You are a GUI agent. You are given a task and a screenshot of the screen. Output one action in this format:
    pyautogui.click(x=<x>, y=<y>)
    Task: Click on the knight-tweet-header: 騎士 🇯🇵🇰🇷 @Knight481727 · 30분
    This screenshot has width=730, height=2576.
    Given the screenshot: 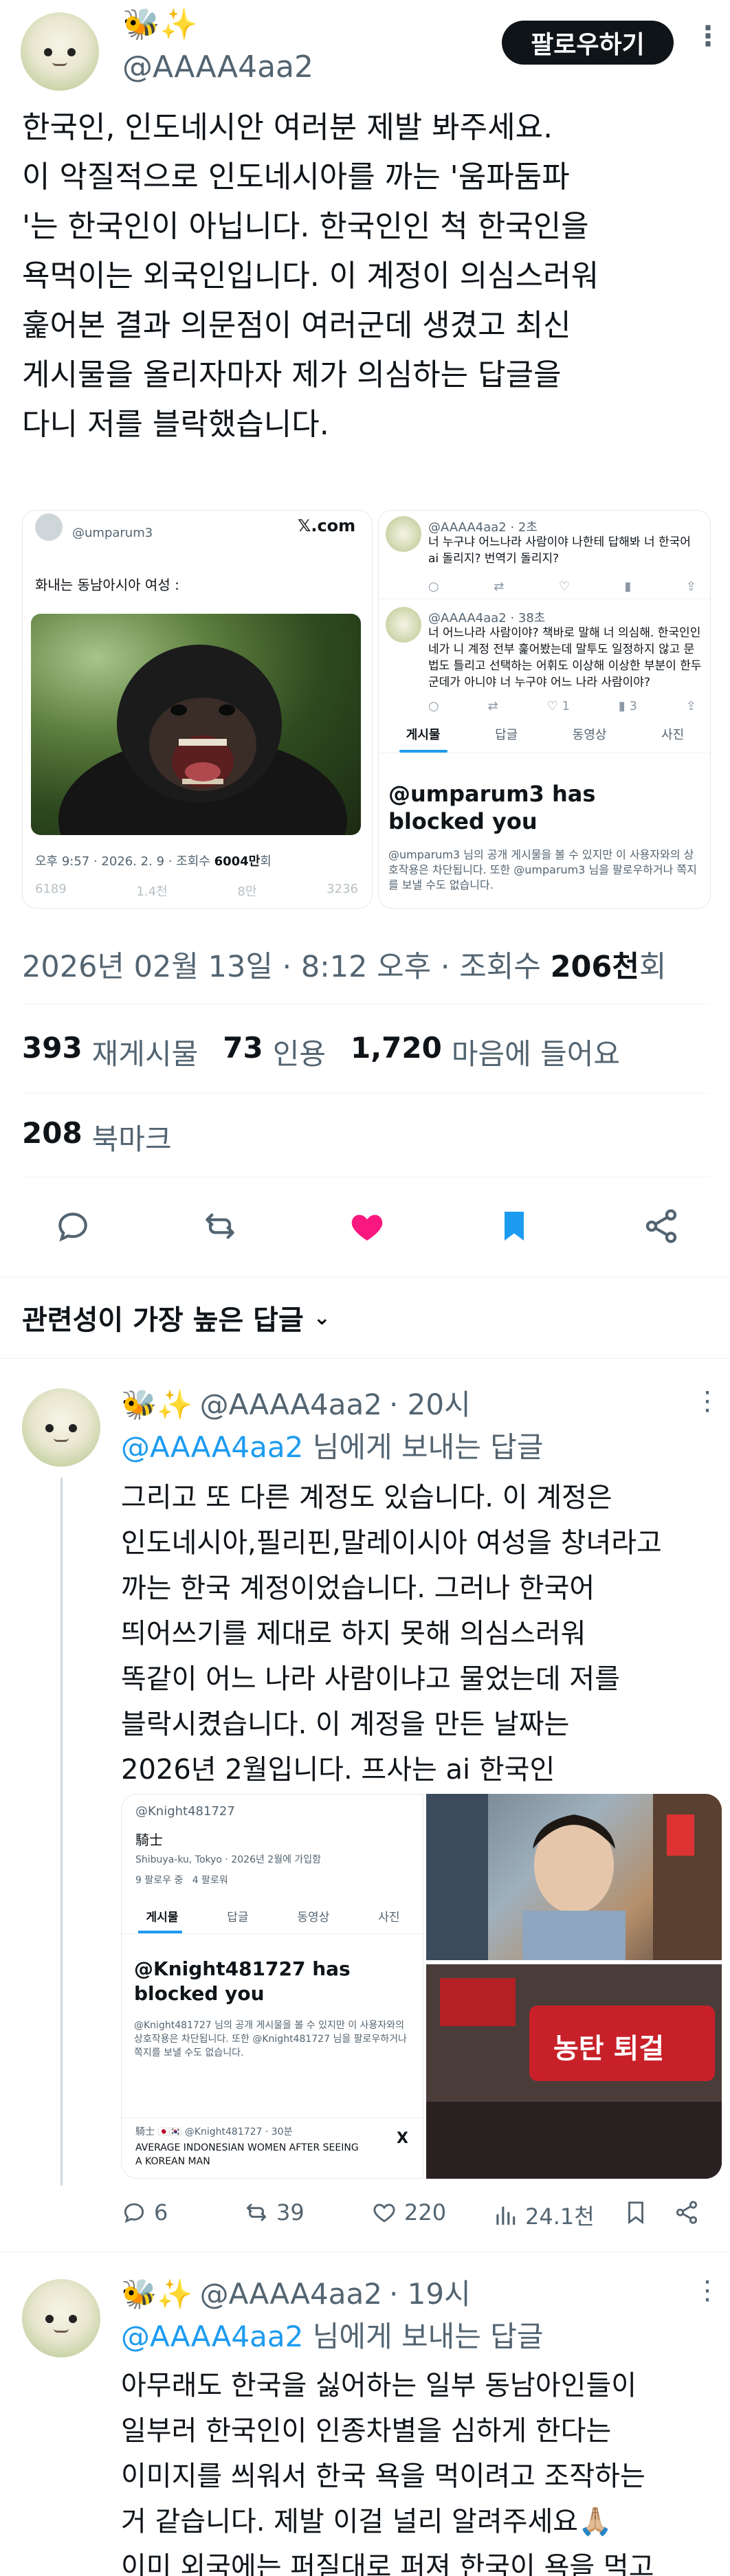 What is the action you would take?
    pyautogui.click(x=214, y=2132)
    